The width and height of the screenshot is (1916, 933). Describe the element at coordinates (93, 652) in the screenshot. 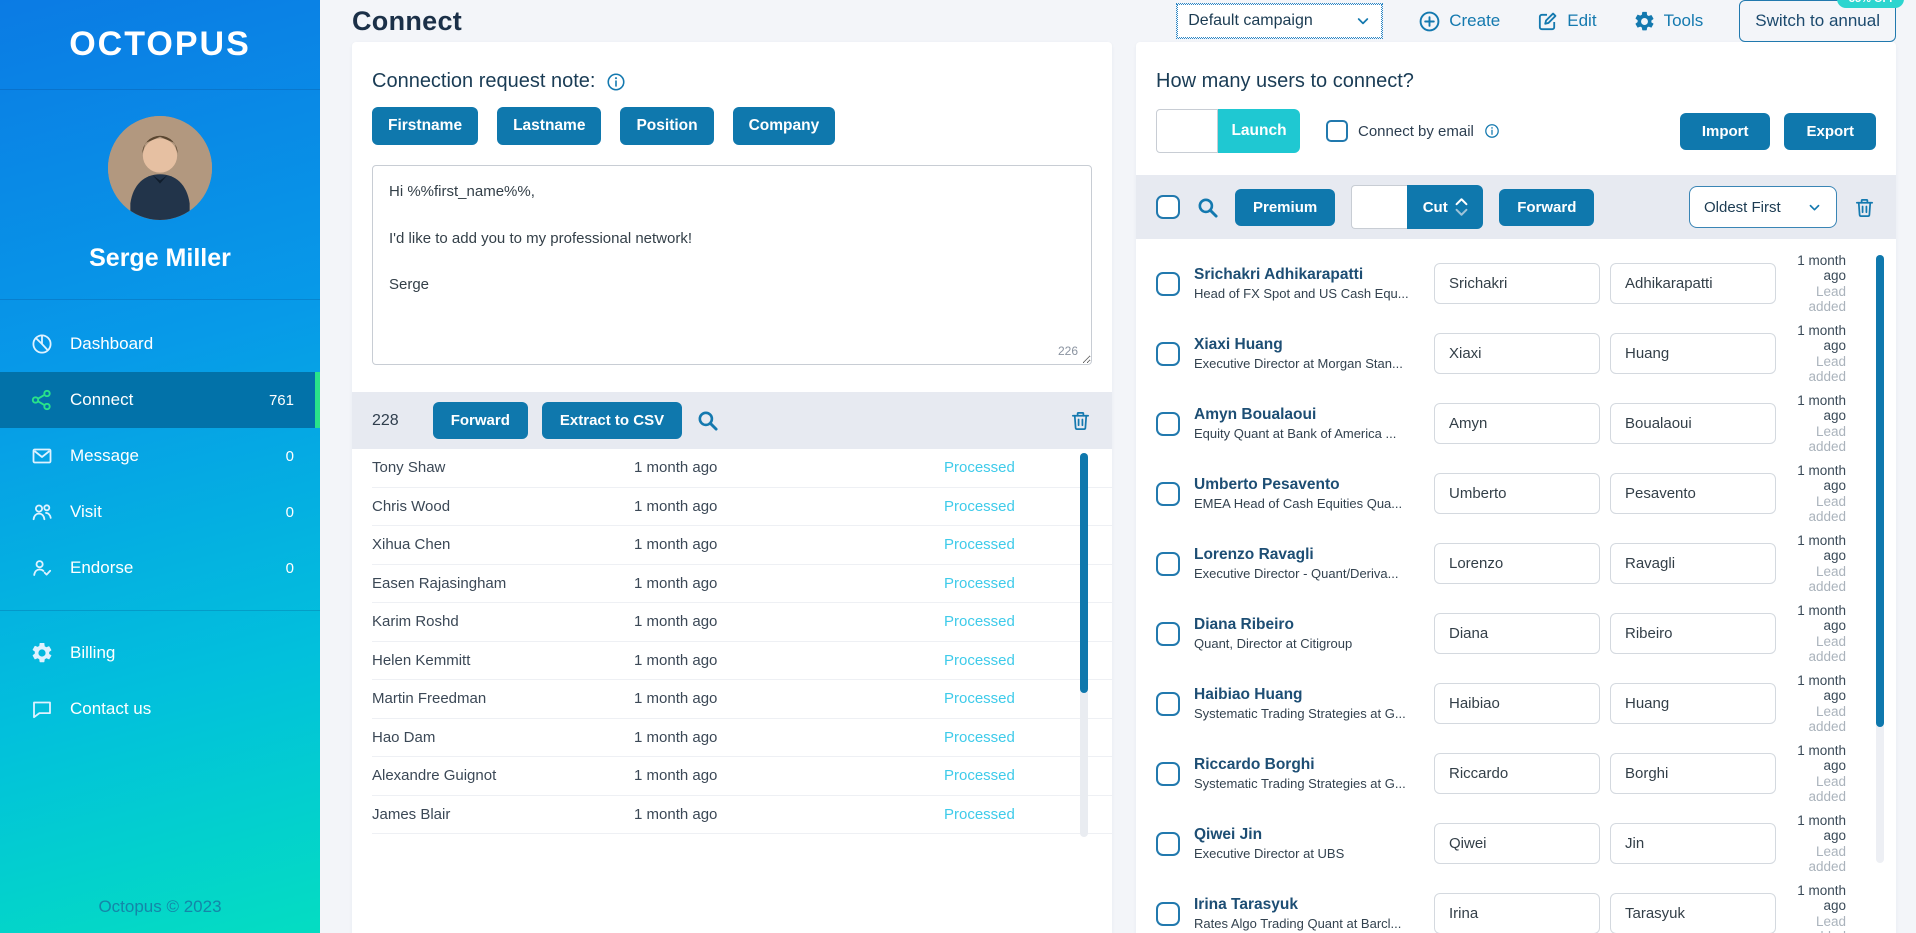

I see `sidebar-item-label: Billing` at that location.